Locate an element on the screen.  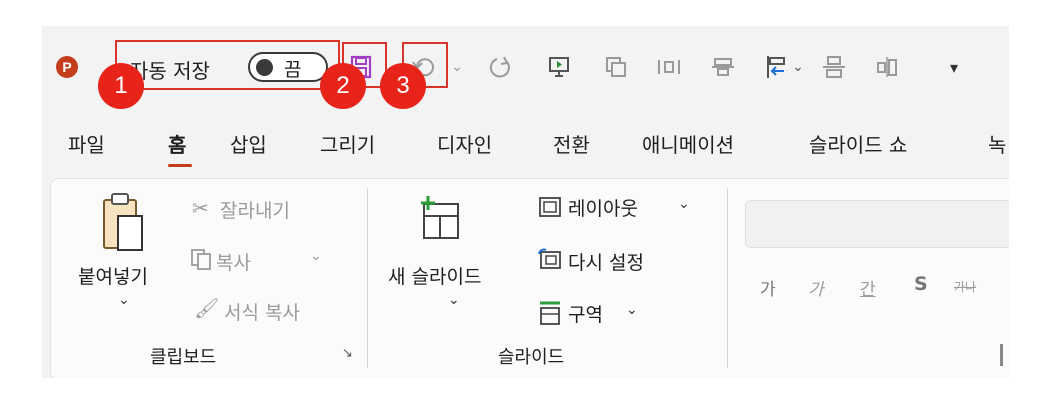
duplicate-slide-icon is located at coordinates (616, 67).